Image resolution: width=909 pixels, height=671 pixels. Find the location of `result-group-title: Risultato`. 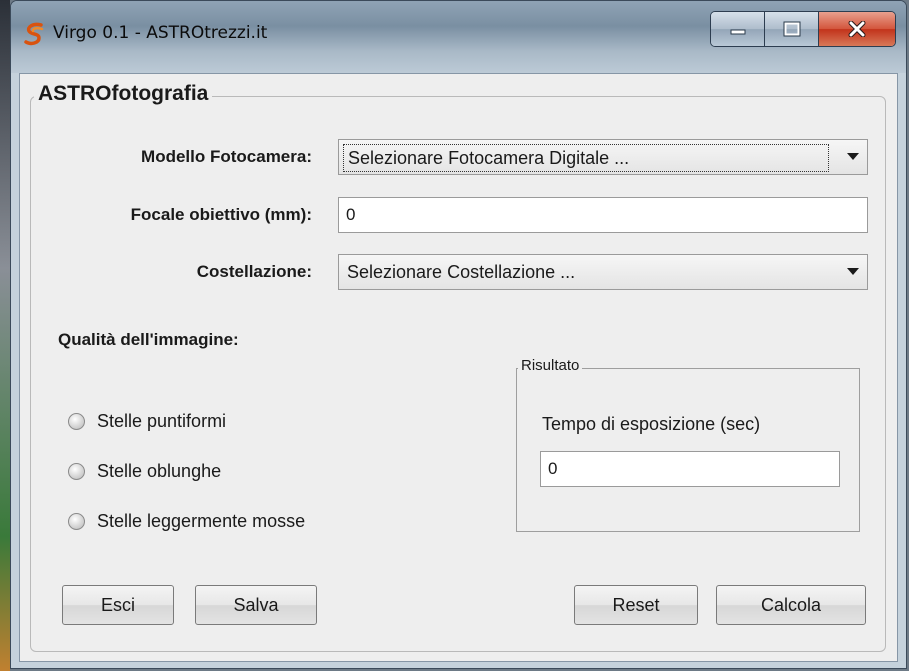

result-group-title: Risultato is located at coordinates (550, 365).